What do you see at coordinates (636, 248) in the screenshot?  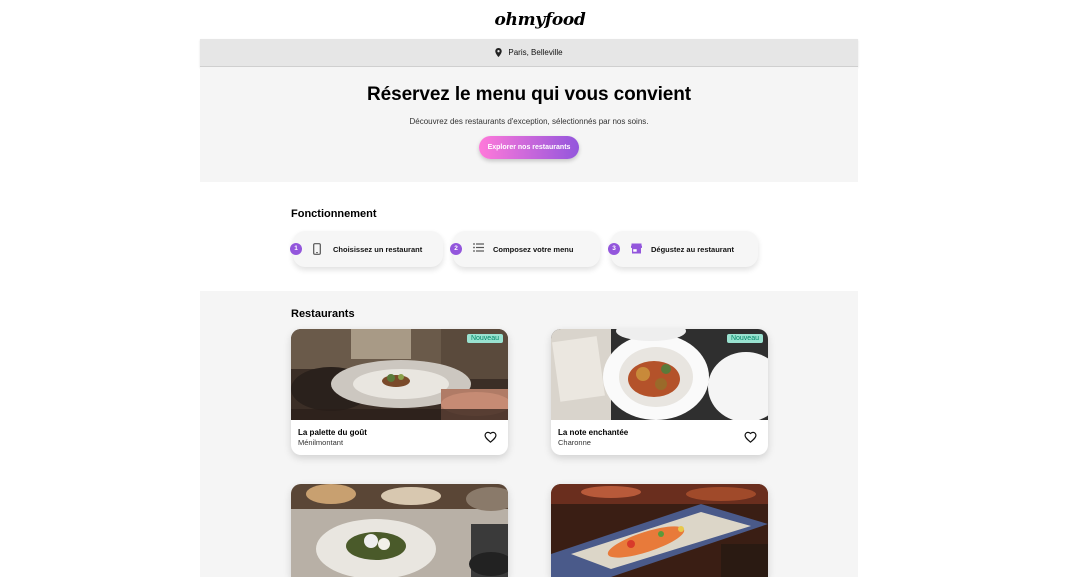 I see `storefront-icon` at bounding box center [636, 248].